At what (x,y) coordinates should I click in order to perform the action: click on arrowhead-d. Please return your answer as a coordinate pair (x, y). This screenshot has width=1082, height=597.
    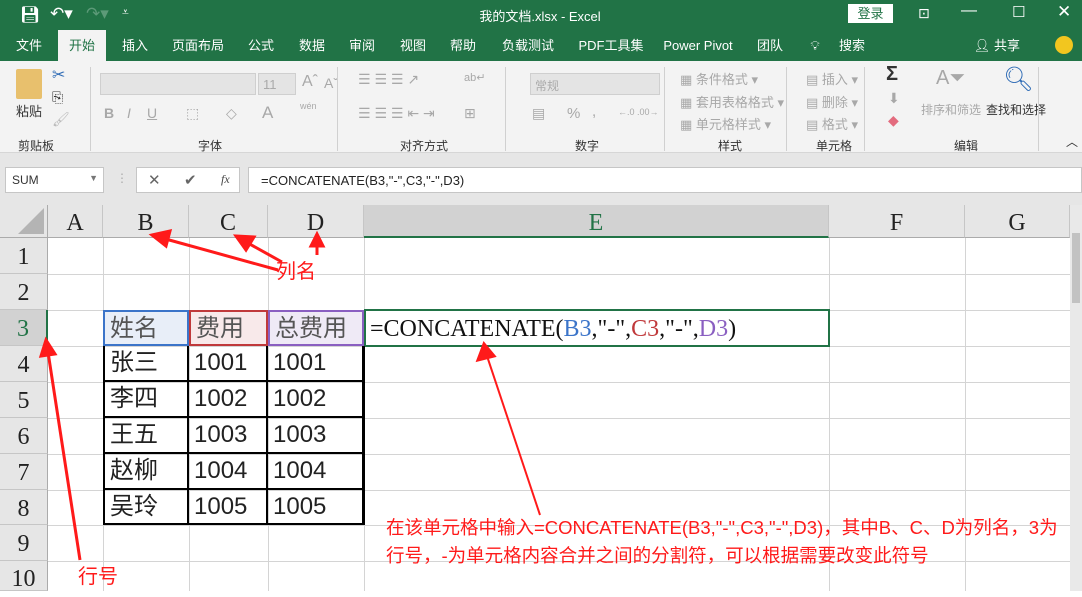
    Looking at the image, I should click on (317, 239).